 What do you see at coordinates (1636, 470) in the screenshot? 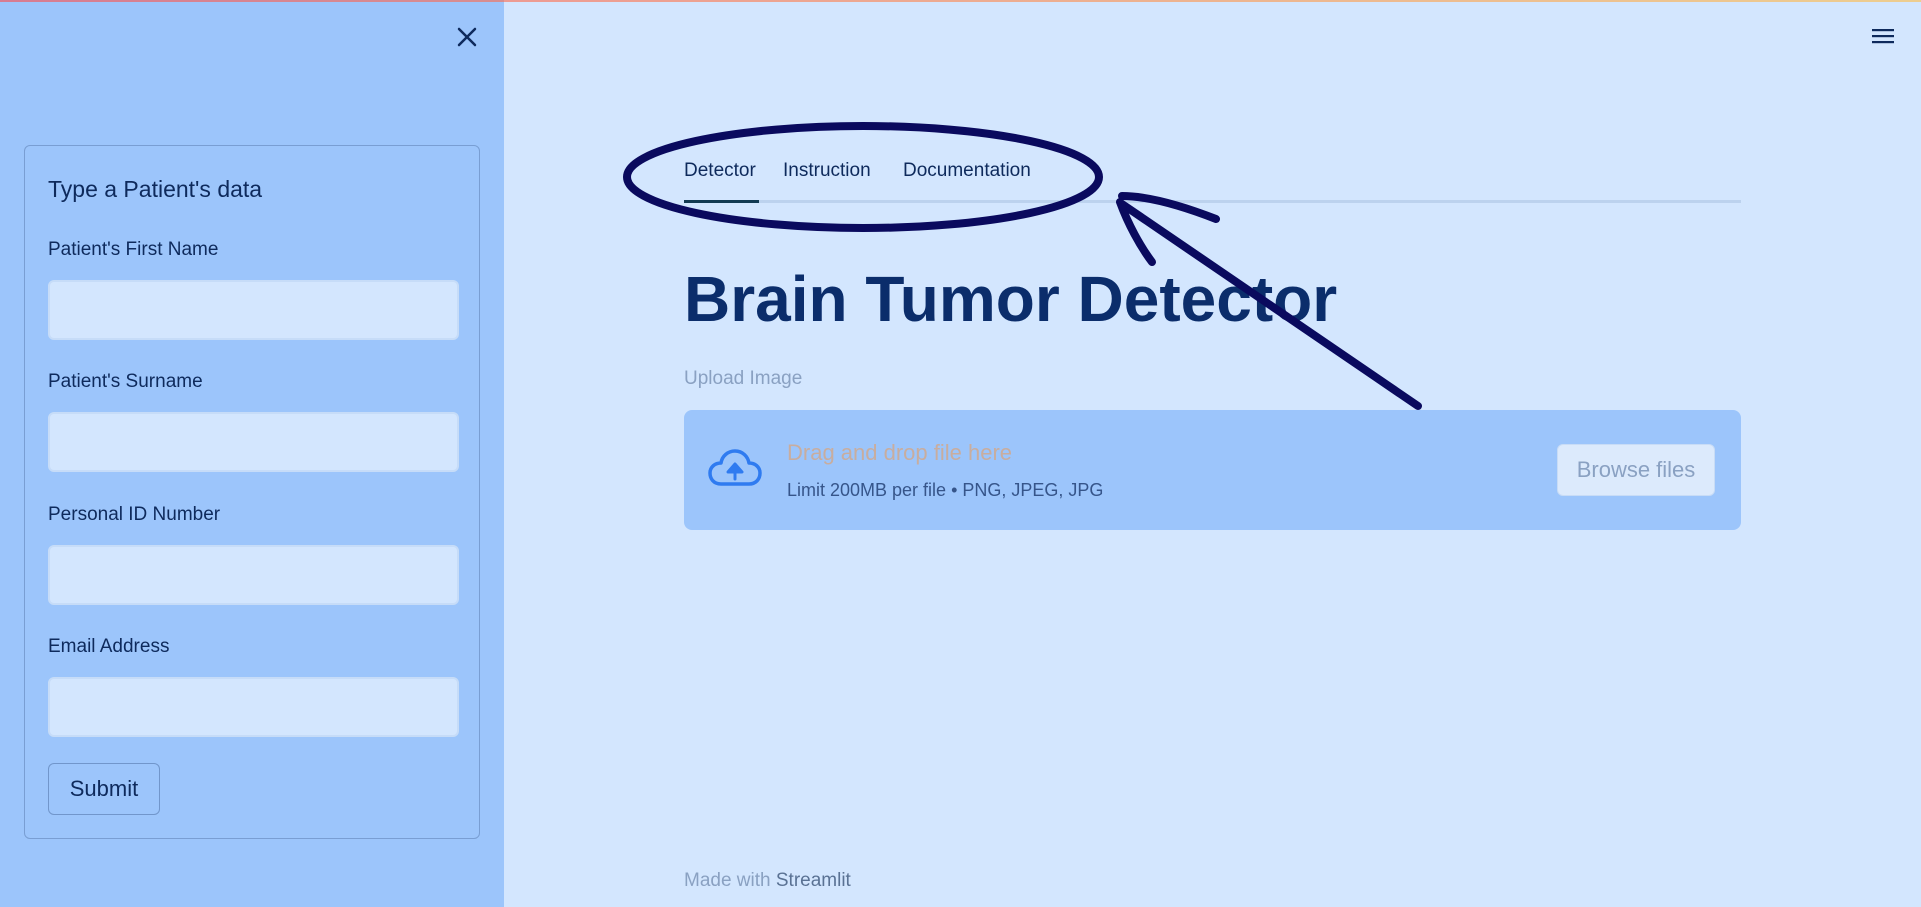
I see `browse-files-button: Browse files` at bounding box center [1636, 470].